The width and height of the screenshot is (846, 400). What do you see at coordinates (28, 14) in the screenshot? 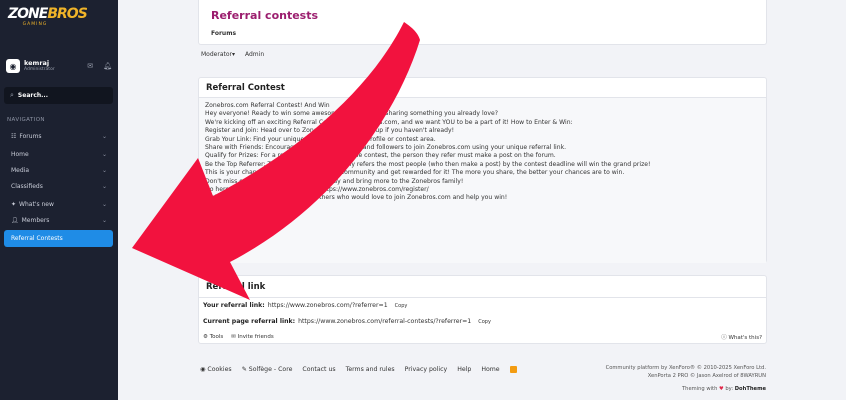
I see `logo-text-zone: ZONE` at bounding box center [28, 14].